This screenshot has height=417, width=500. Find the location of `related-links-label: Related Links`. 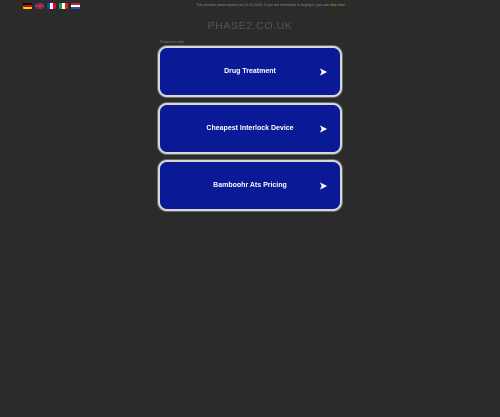

related-links-label: Related Links is located at coordinates (172, 41).